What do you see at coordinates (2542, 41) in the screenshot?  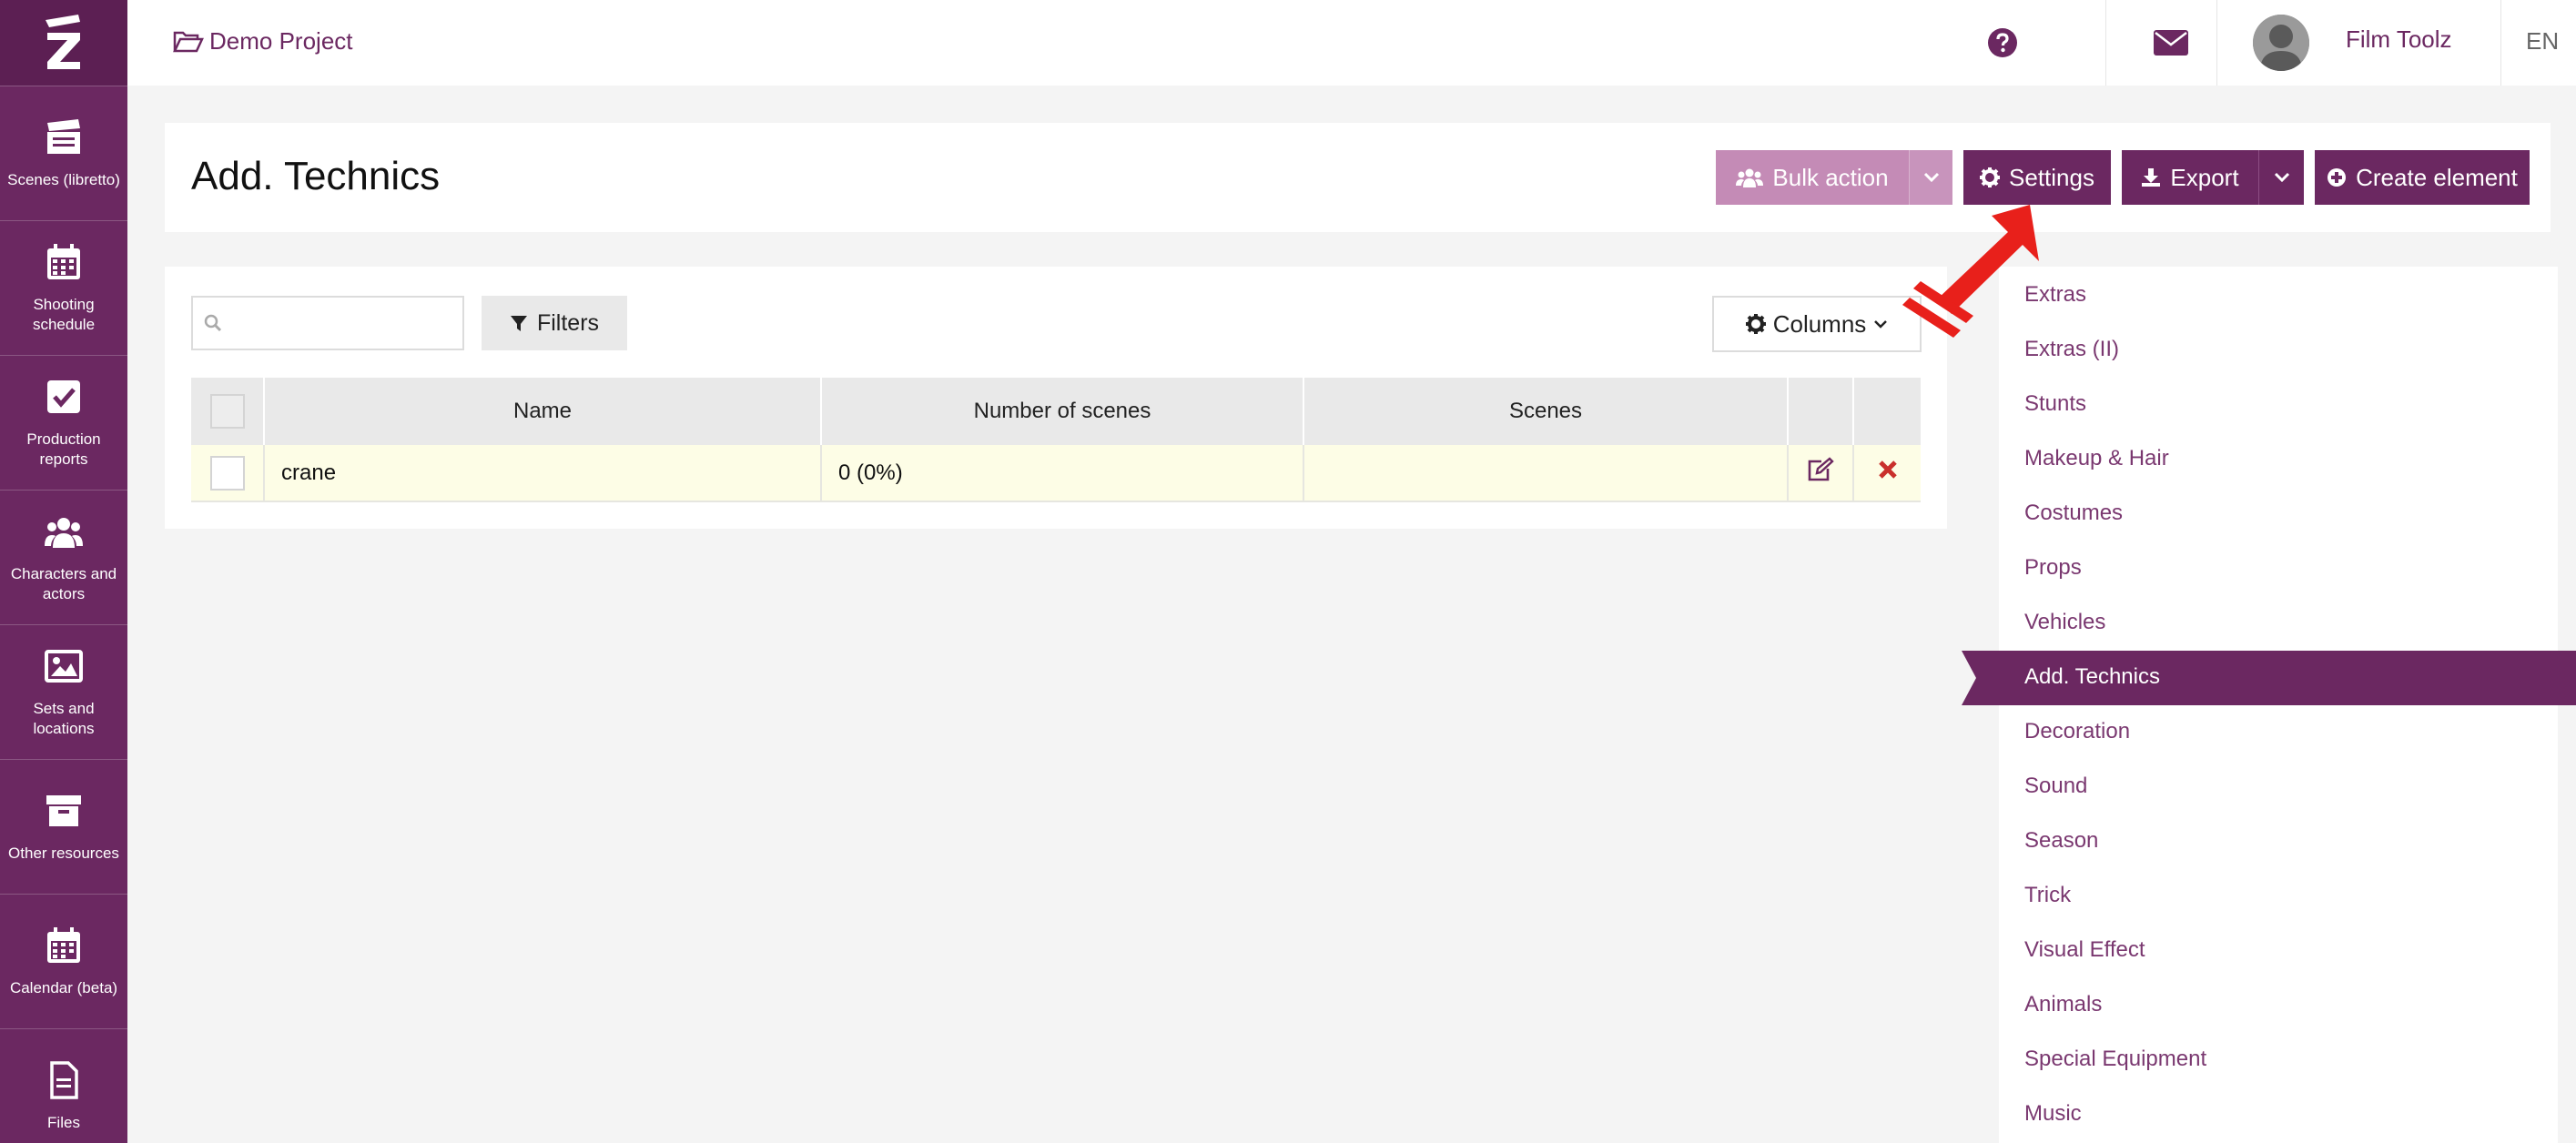 I see `language-selector: EN` at bounding box center [2542, 41].